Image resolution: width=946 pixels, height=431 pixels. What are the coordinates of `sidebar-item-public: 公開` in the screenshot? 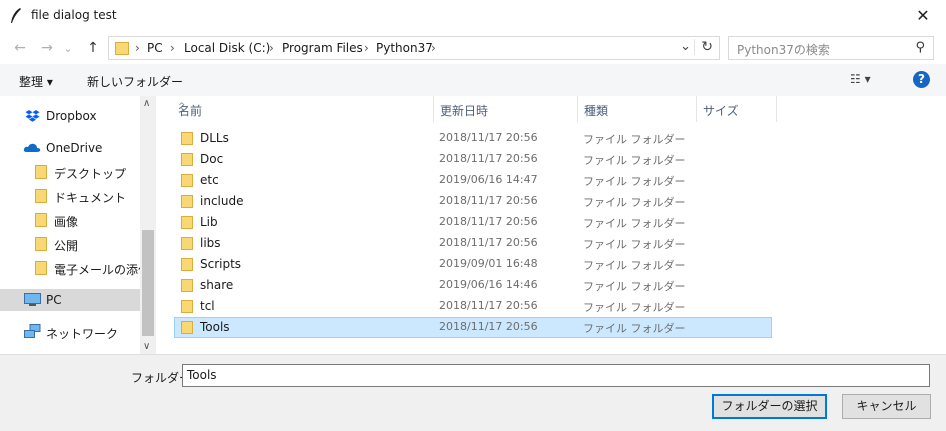 It's located at (70, 244).